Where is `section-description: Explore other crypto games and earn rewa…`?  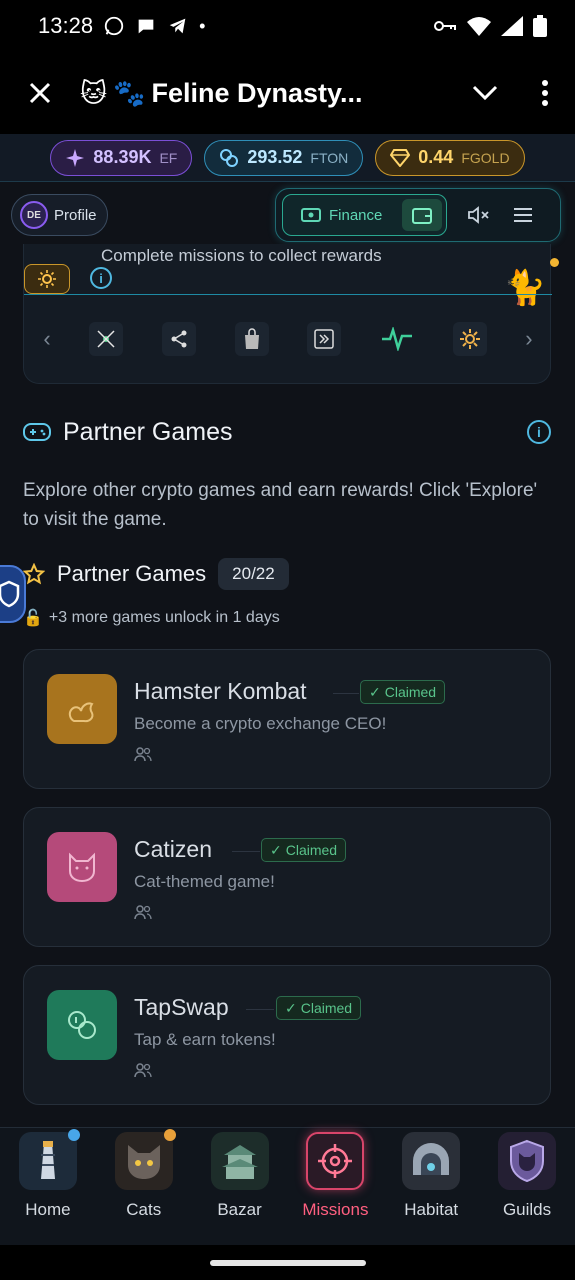
section-description: Explore other crypto games and earn rewa… is located at coordinates (280, 505).